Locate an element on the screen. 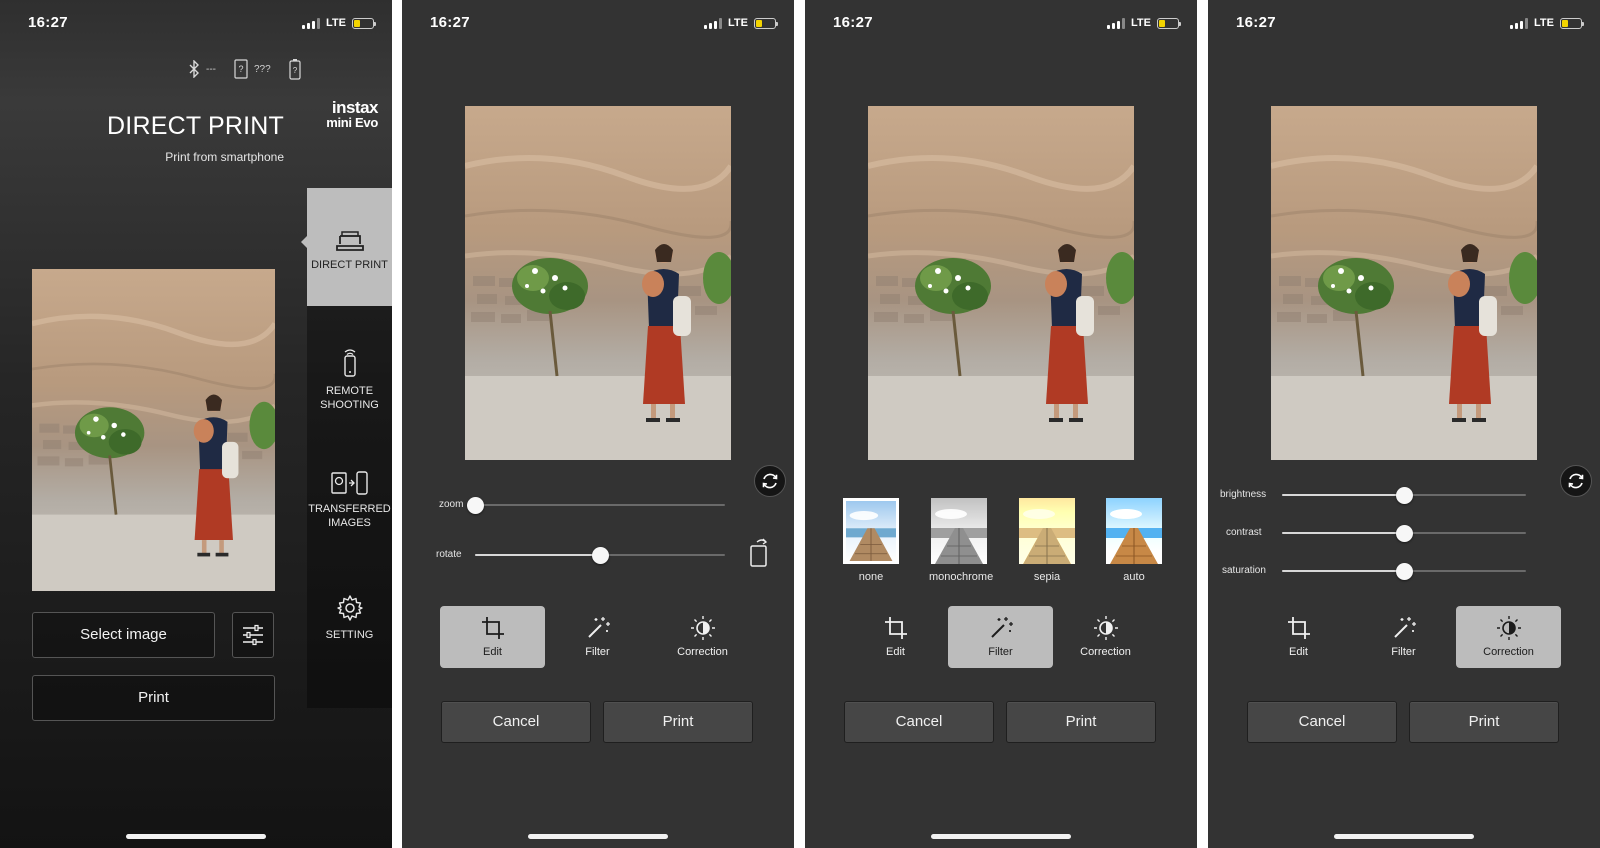 The width and height of the screenshot is (1600, 848). brightness-slider-knob is located at coordinates (1404, 495).